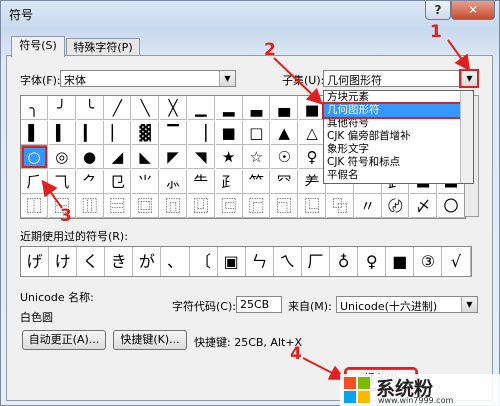  Describe the element at coordinates (38, 46) in the screenshot. I see `tab-symbols: 符号(S)` at that location.